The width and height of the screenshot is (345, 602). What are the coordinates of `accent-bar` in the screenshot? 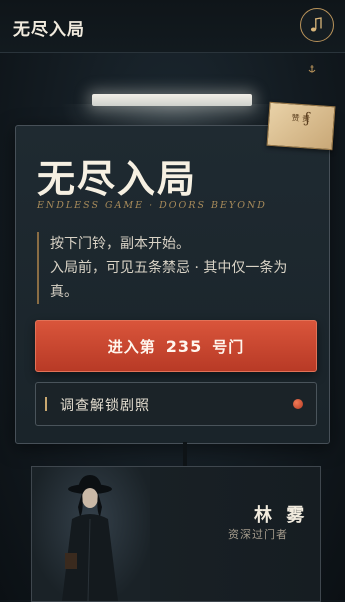 It's located at (46, 404).